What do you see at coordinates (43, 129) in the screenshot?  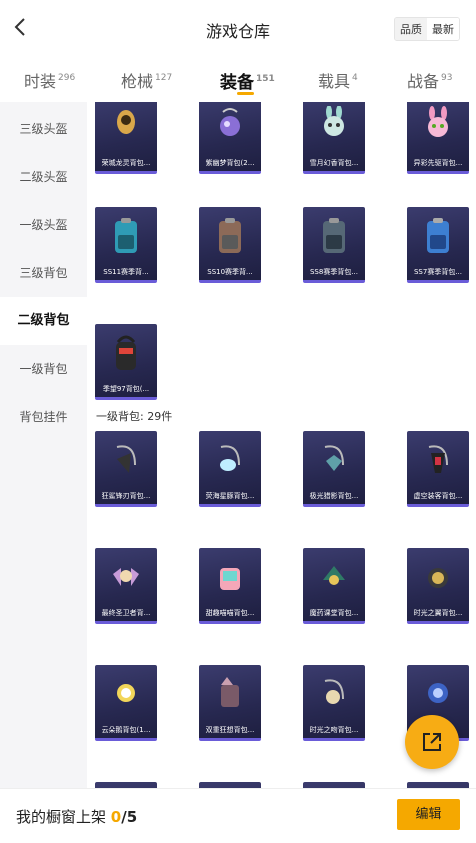 I see `sidebar-item-lvl3-helmet: 三级头盔` at bounding box center [43, 129].